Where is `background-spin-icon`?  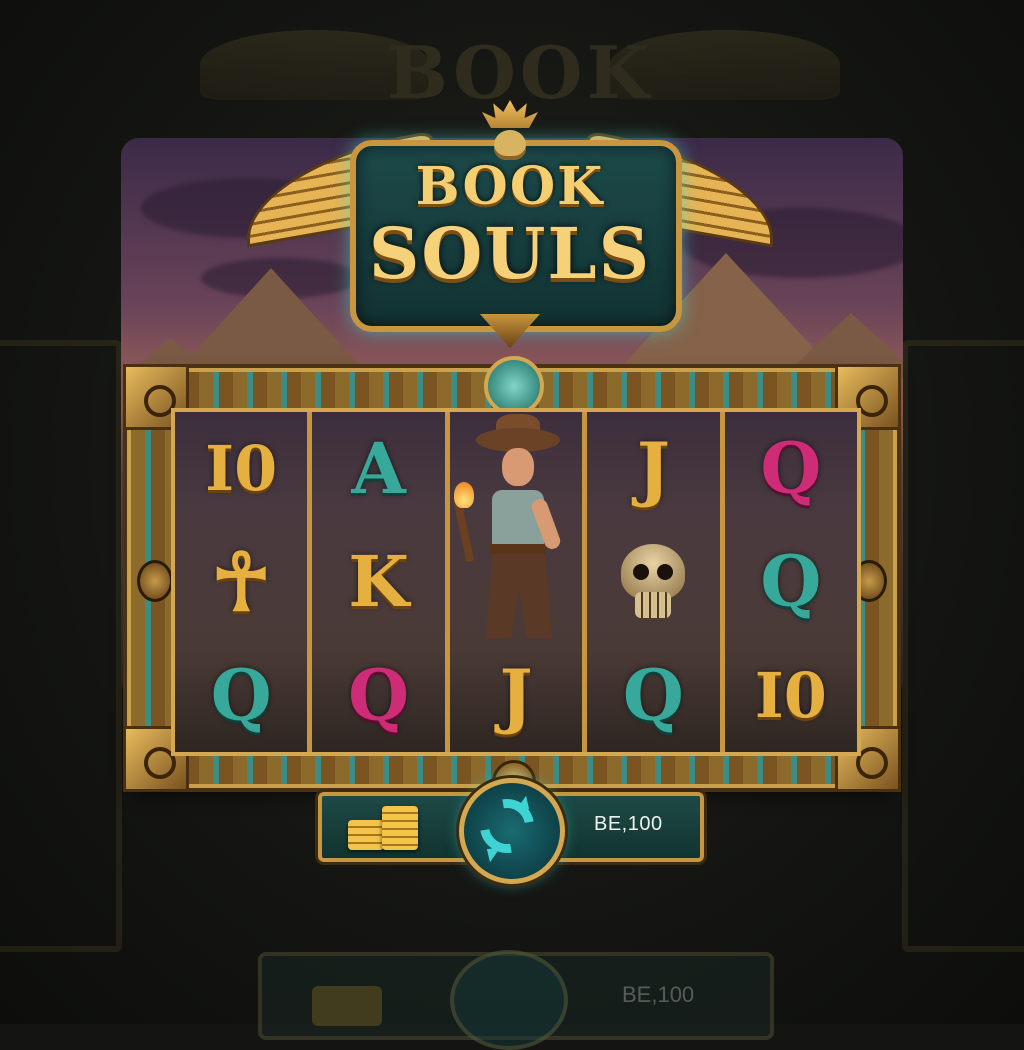 background-spin-icon is located at coordinates (509, 1000).